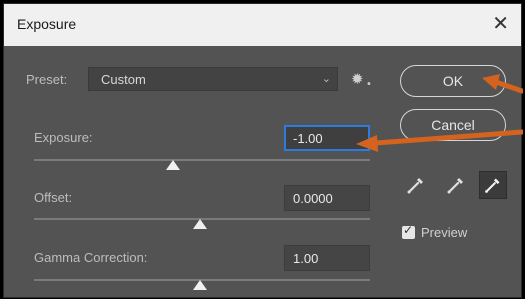 The height and width of the screenshot is (299, 525). Describe the element at coordinates (439, 113) in the screenshot. I see `annotation-arrows` at that location.